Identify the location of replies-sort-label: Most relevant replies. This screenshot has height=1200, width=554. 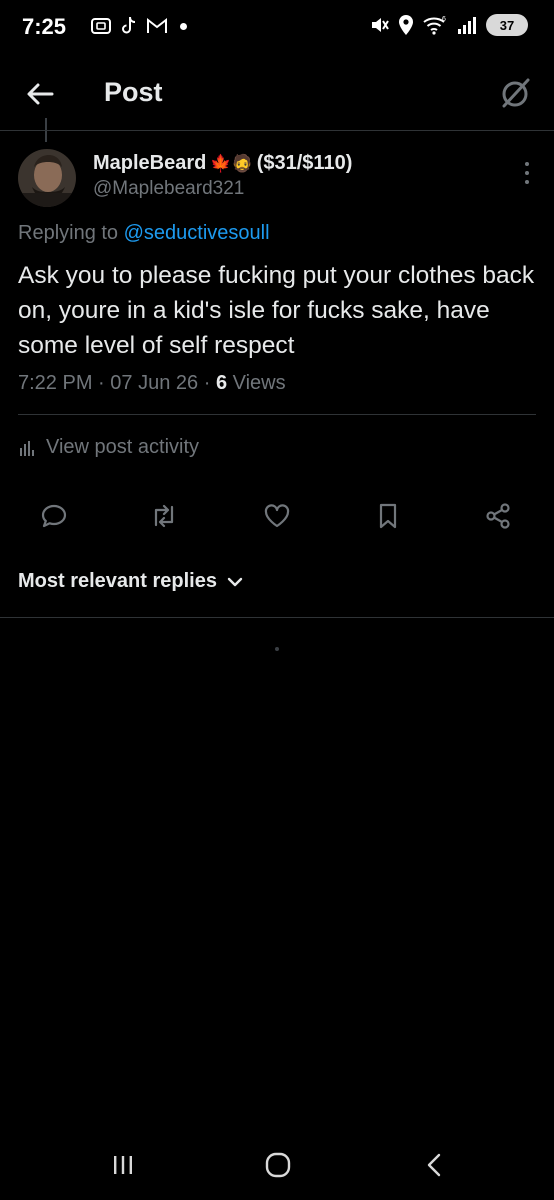
(117, 581).